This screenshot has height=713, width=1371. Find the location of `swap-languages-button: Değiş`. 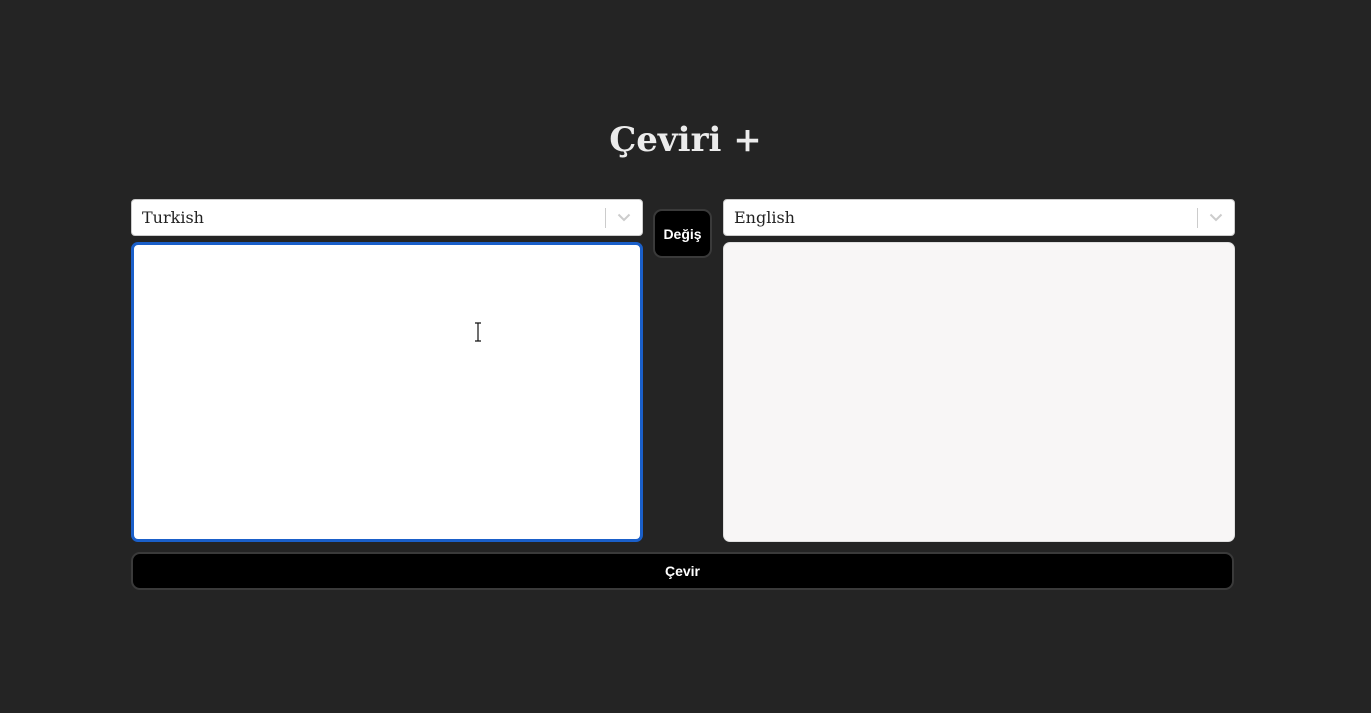

swap-languages-button: Değiş is located at coordinates (682, 233).